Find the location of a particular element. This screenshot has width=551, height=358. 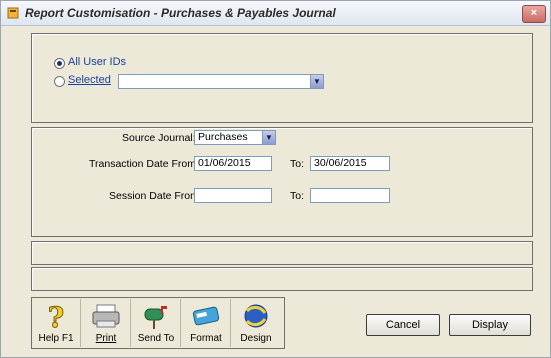

report-toolbar: ? Help F1 Print Send To Format Design is located at coordinates (158, 323).